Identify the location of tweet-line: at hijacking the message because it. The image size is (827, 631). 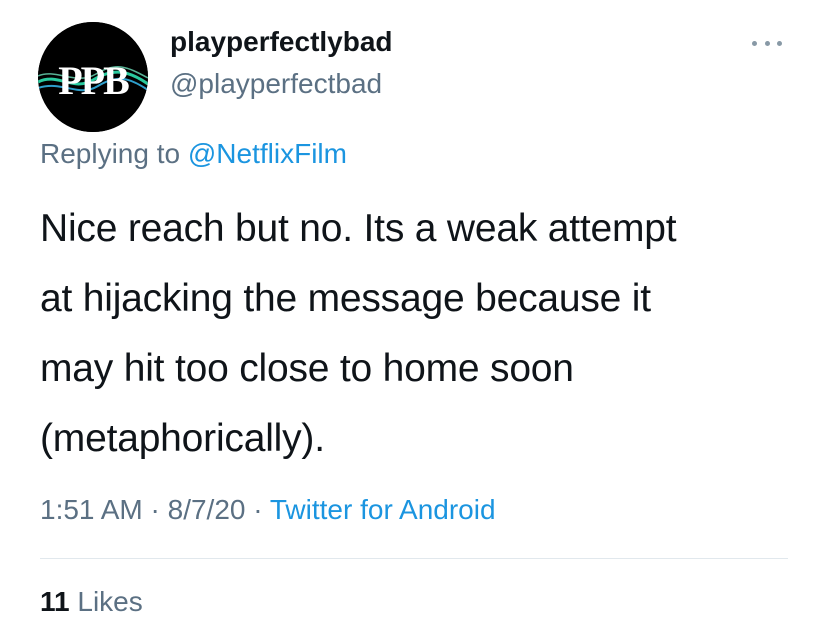
(345, 298).